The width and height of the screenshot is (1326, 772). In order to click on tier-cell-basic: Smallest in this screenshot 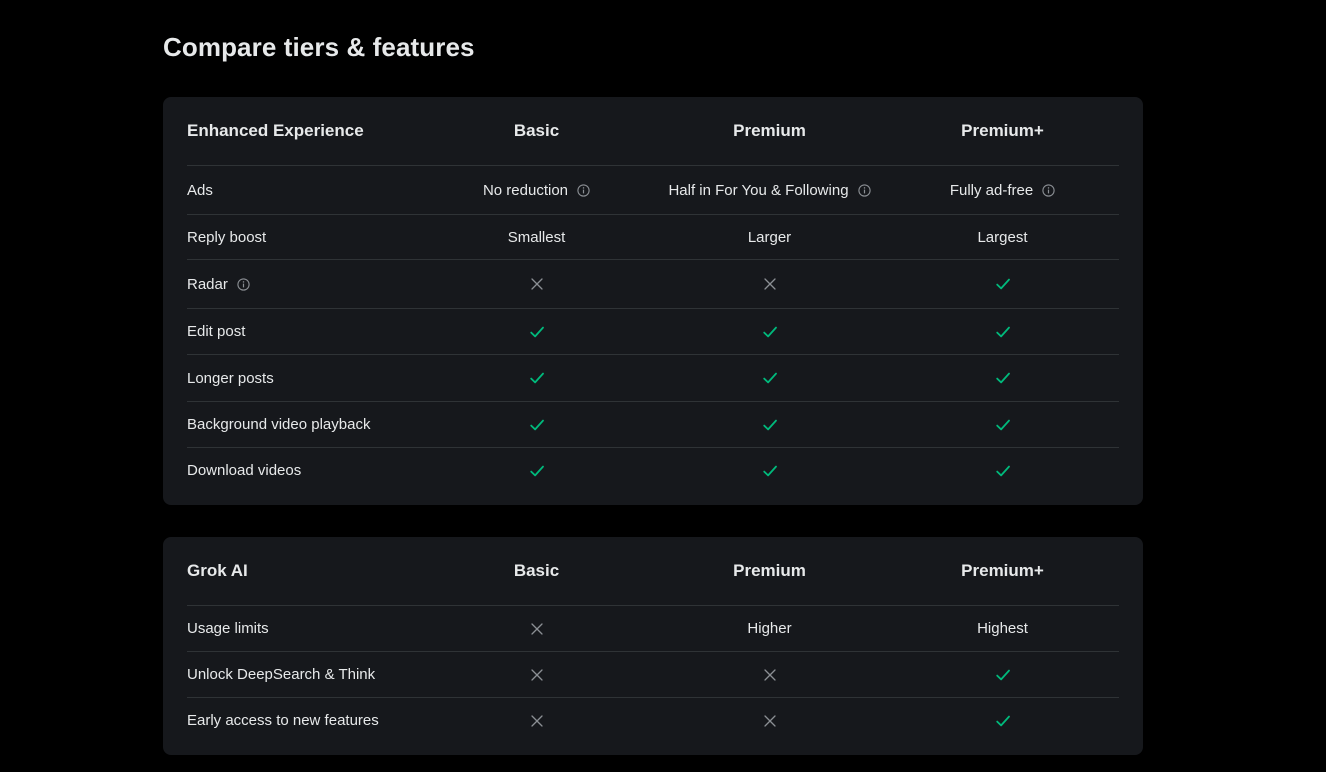, I will do `click(536, 237)`.